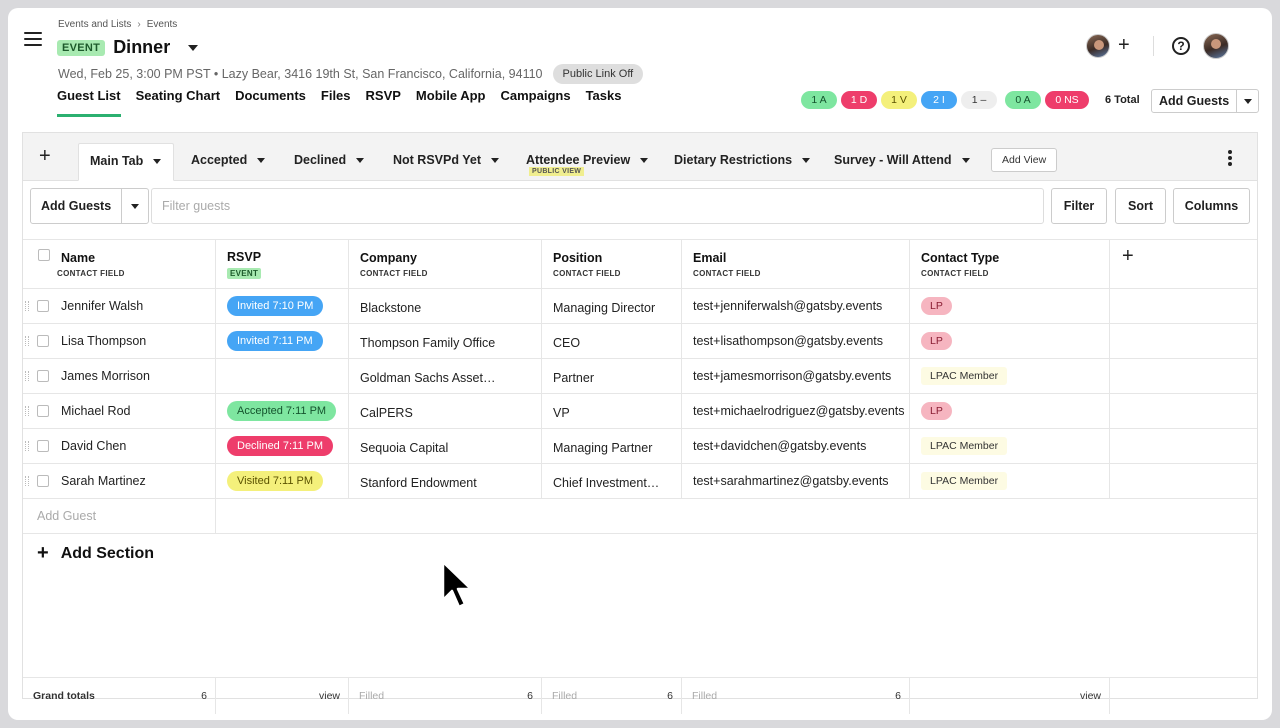  Describe the element at coordinates (451, 102) in the screenshot. I see `tab-mobile-app: Mobile App` at that location.